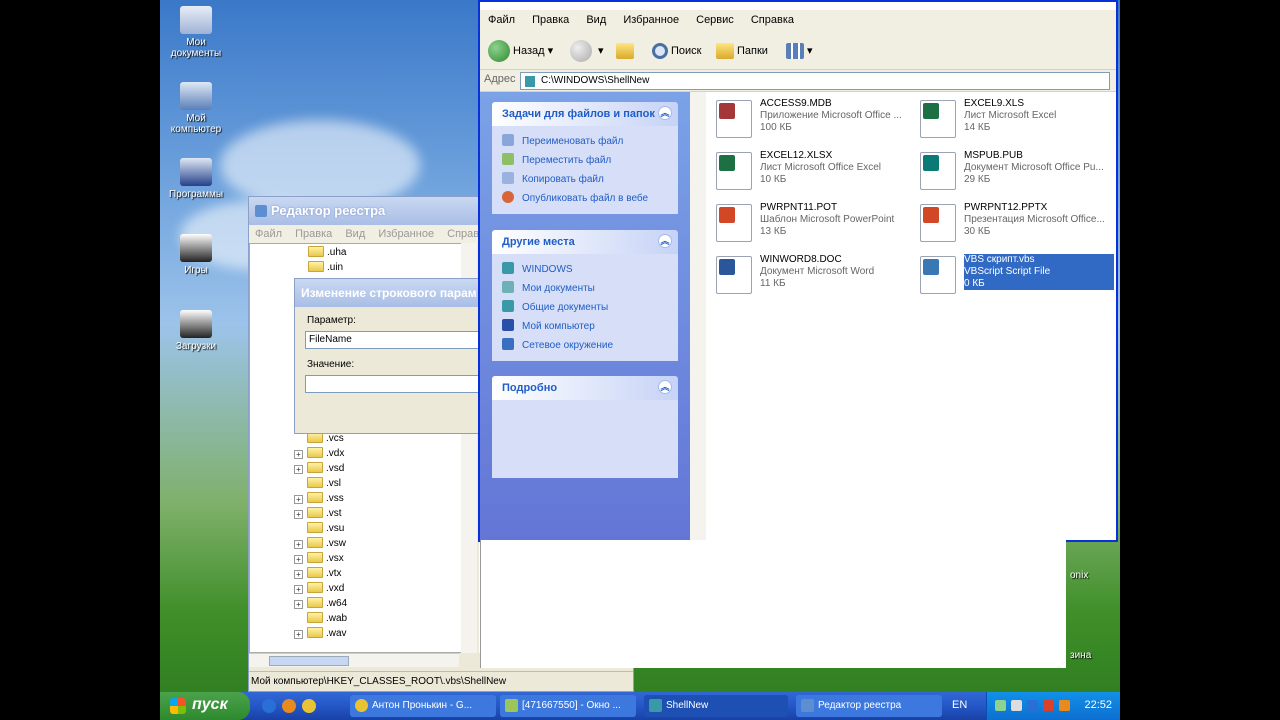 The width and height of the screenshot is (1280, 720). What do you see at coordinates (320, 544) in the screenshot?
I see `tree-node: + .vsw` at bounding box center [320, 544].